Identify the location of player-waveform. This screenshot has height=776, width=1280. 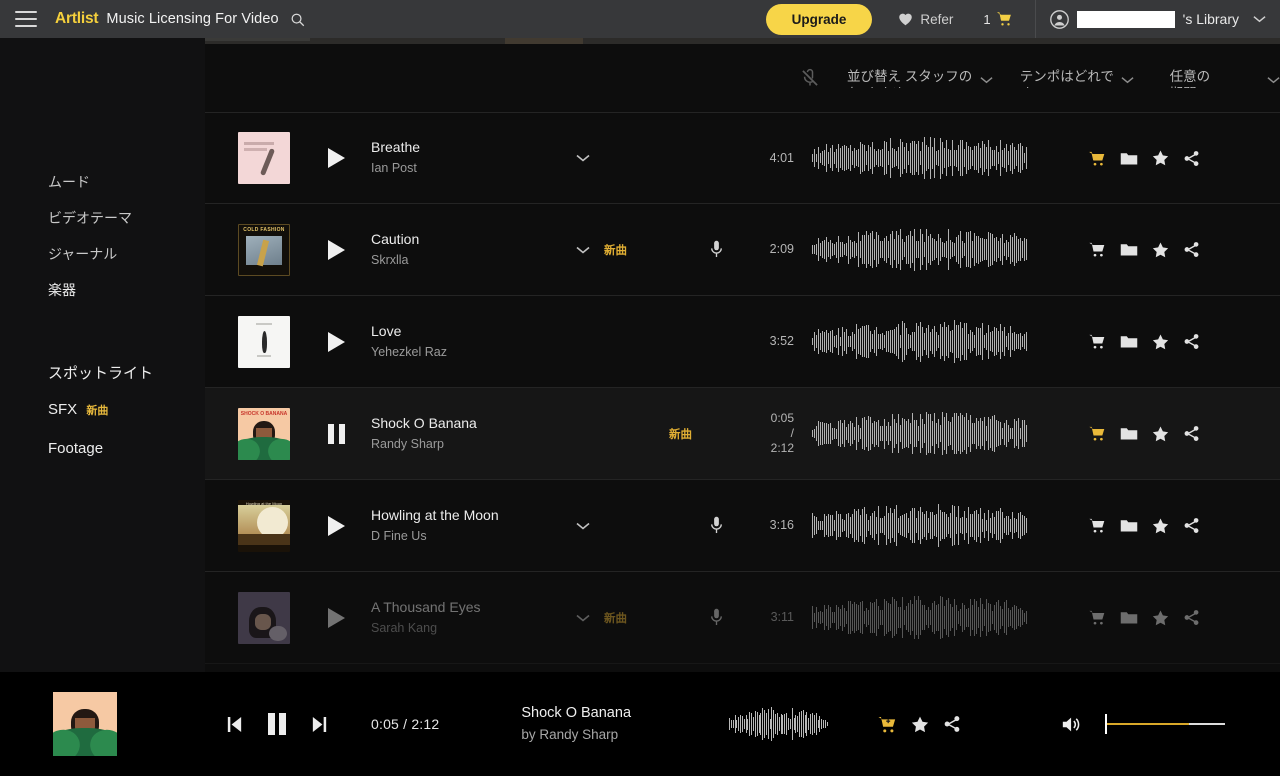
(779, 724).